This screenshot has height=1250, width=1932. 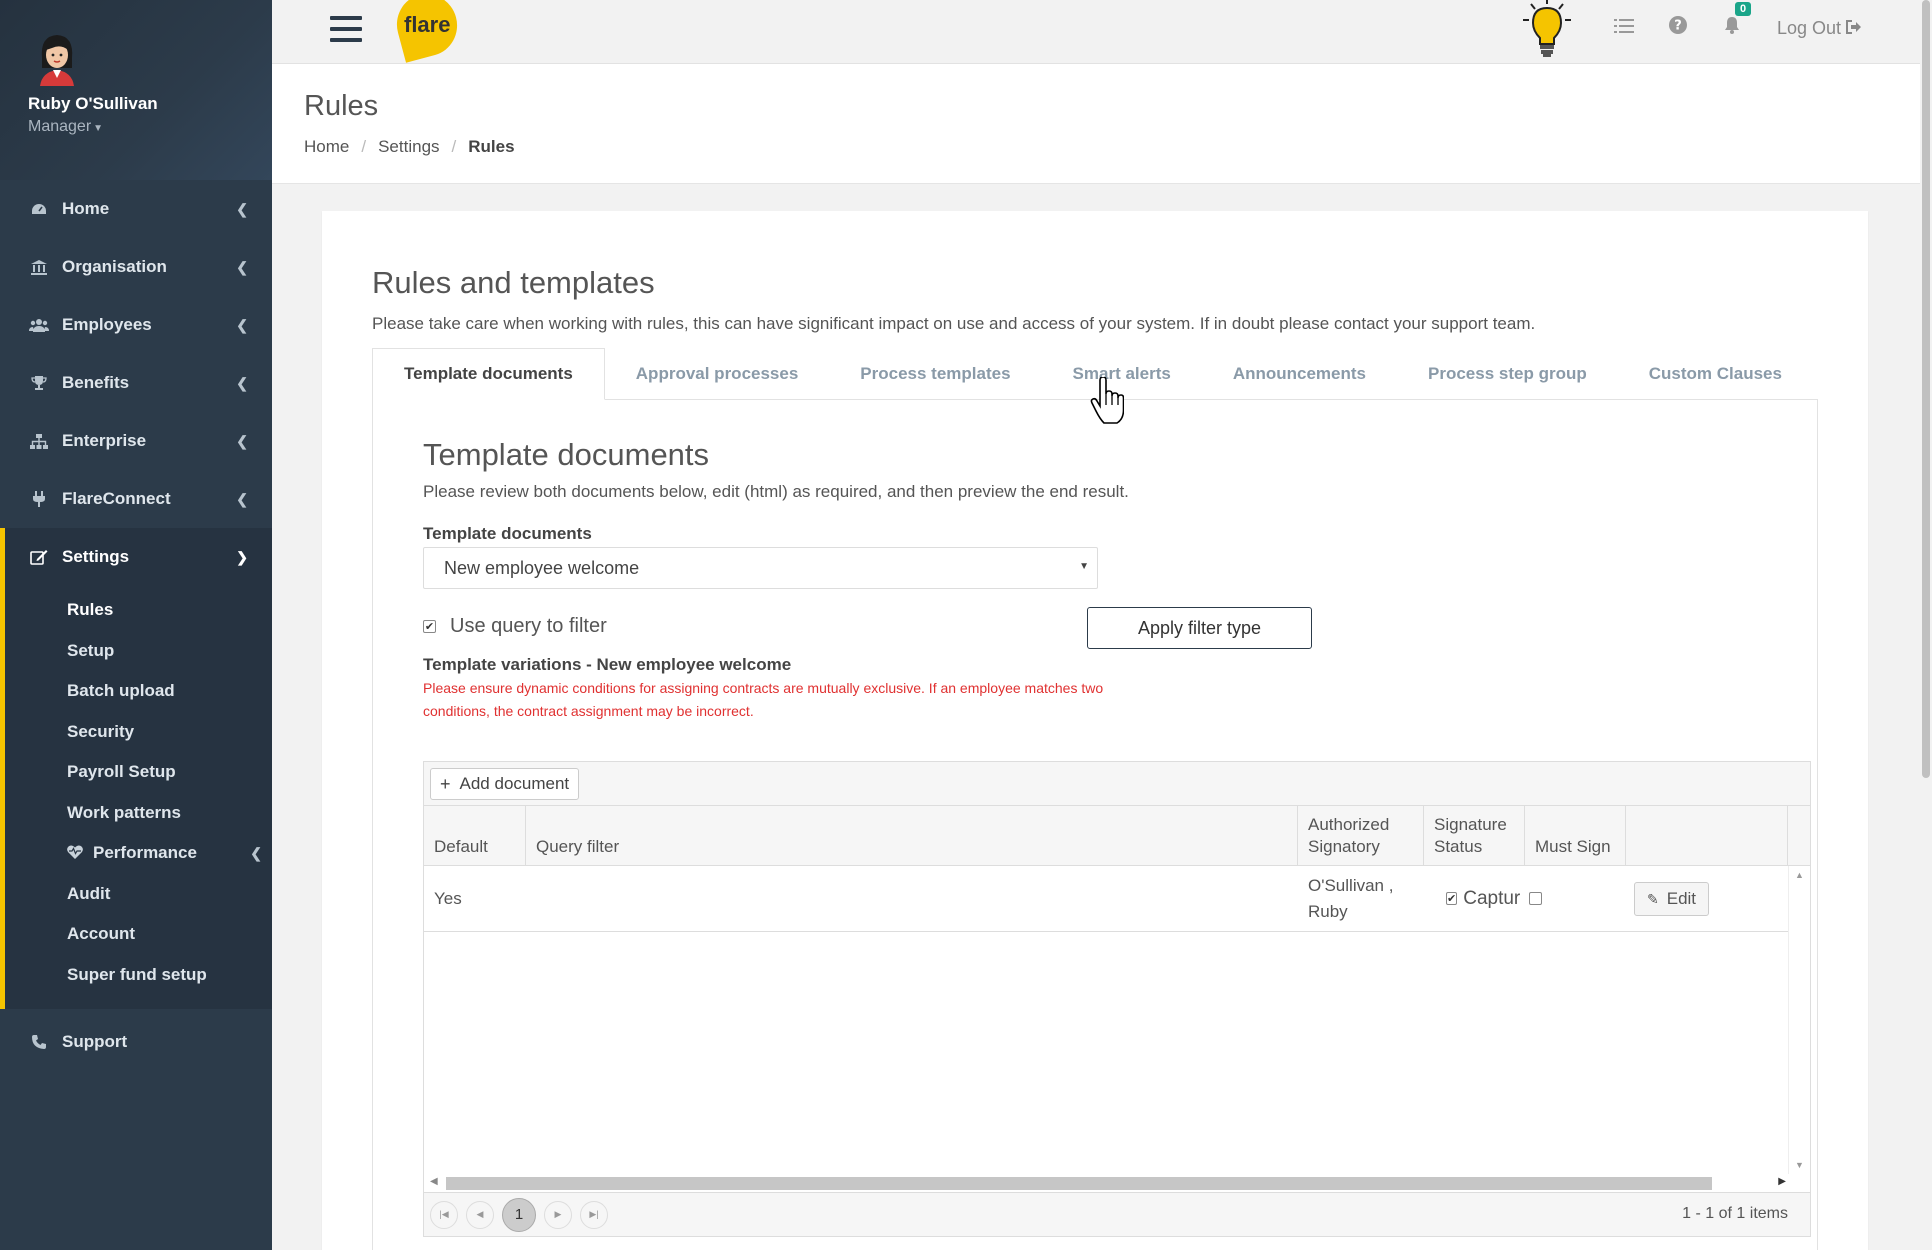 I want to click on sidebar-item-enterprise: Enterprise ❮, so click(x=136, y=441).